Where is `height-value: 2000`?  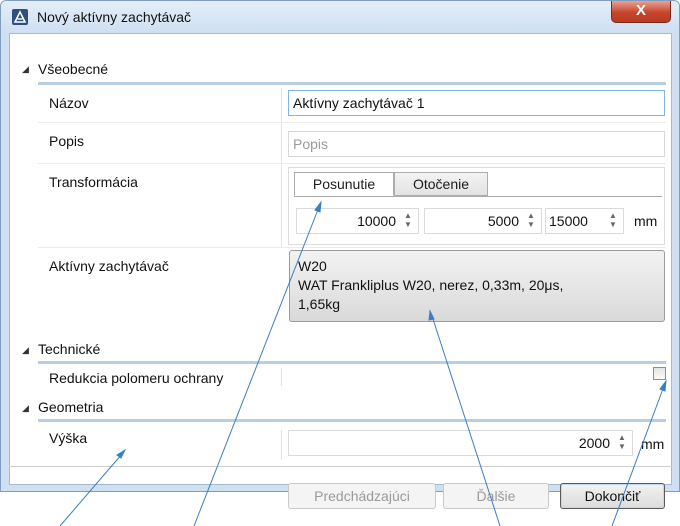
height-value: 2000 is located at coordinates (594, 443).